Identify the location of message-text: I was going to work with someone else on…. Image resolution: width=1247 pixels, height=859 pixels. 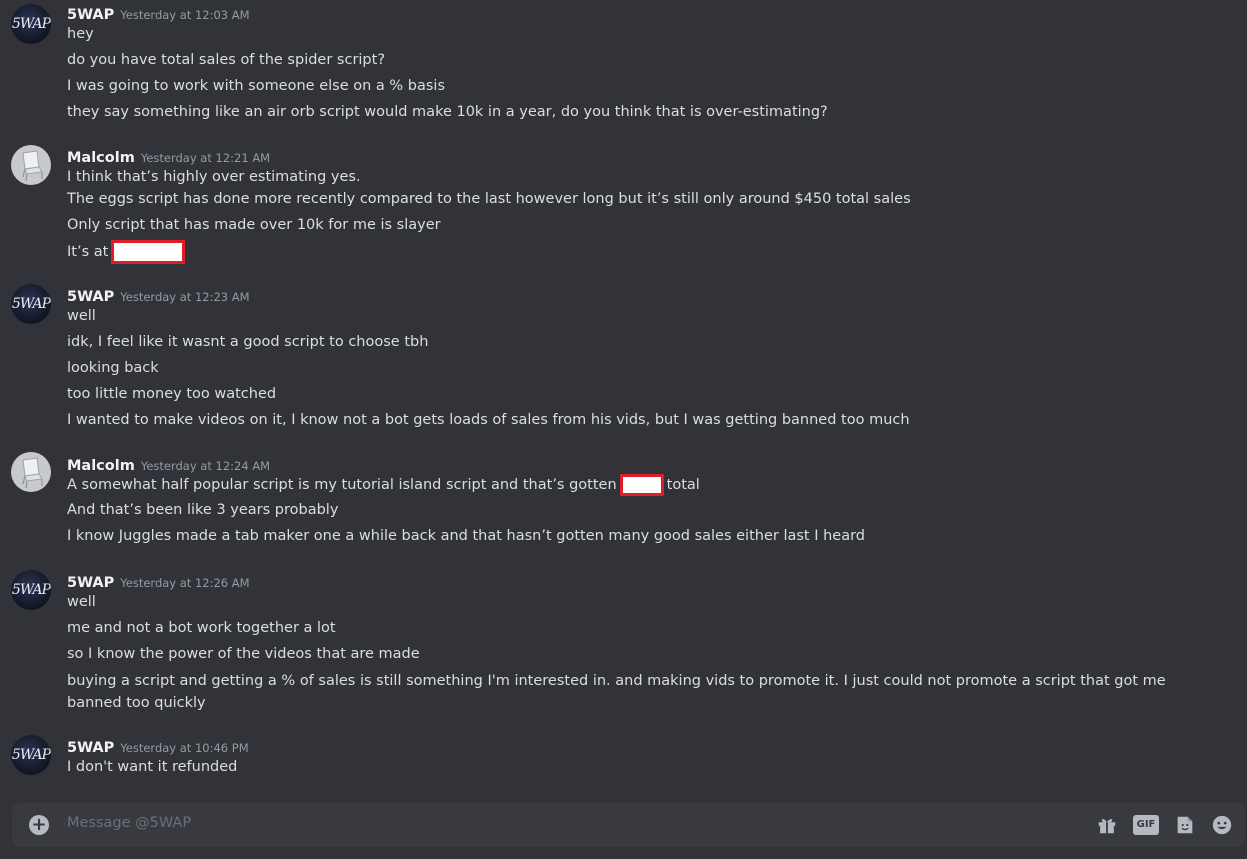
(256, 86).